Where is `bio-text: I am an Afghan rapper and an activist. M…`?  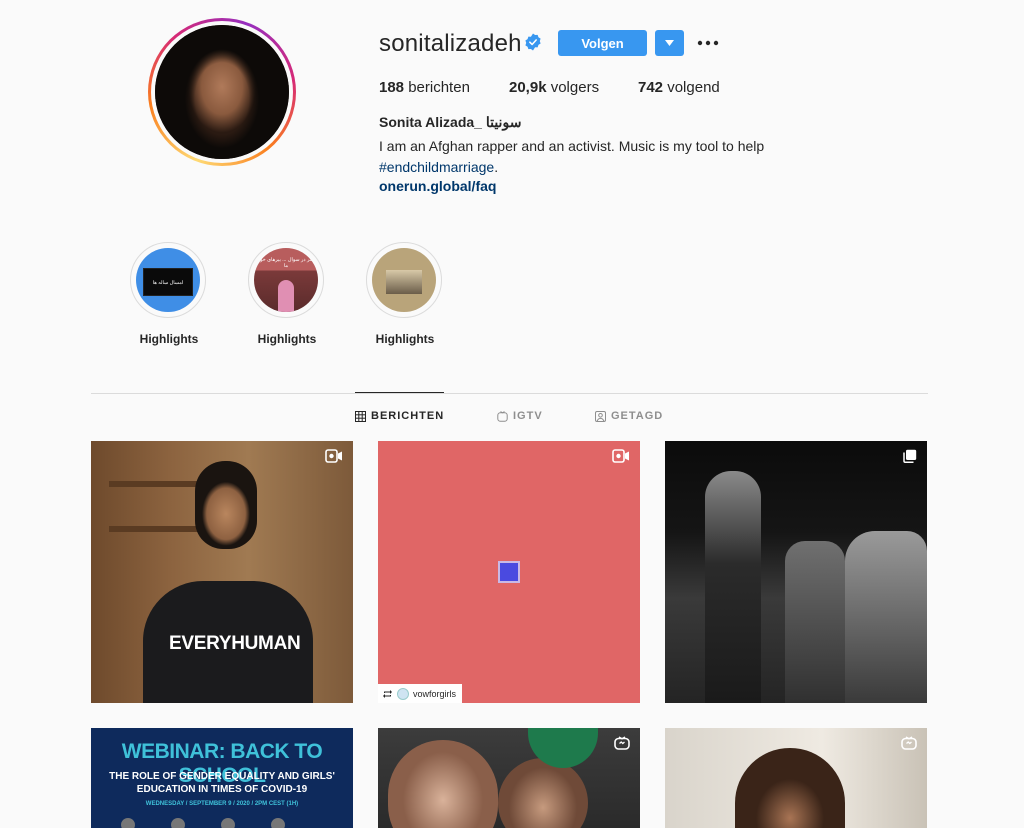
bio-text: I am an Afghan rapper and an activist. M… is located at coordinates (572, 146).